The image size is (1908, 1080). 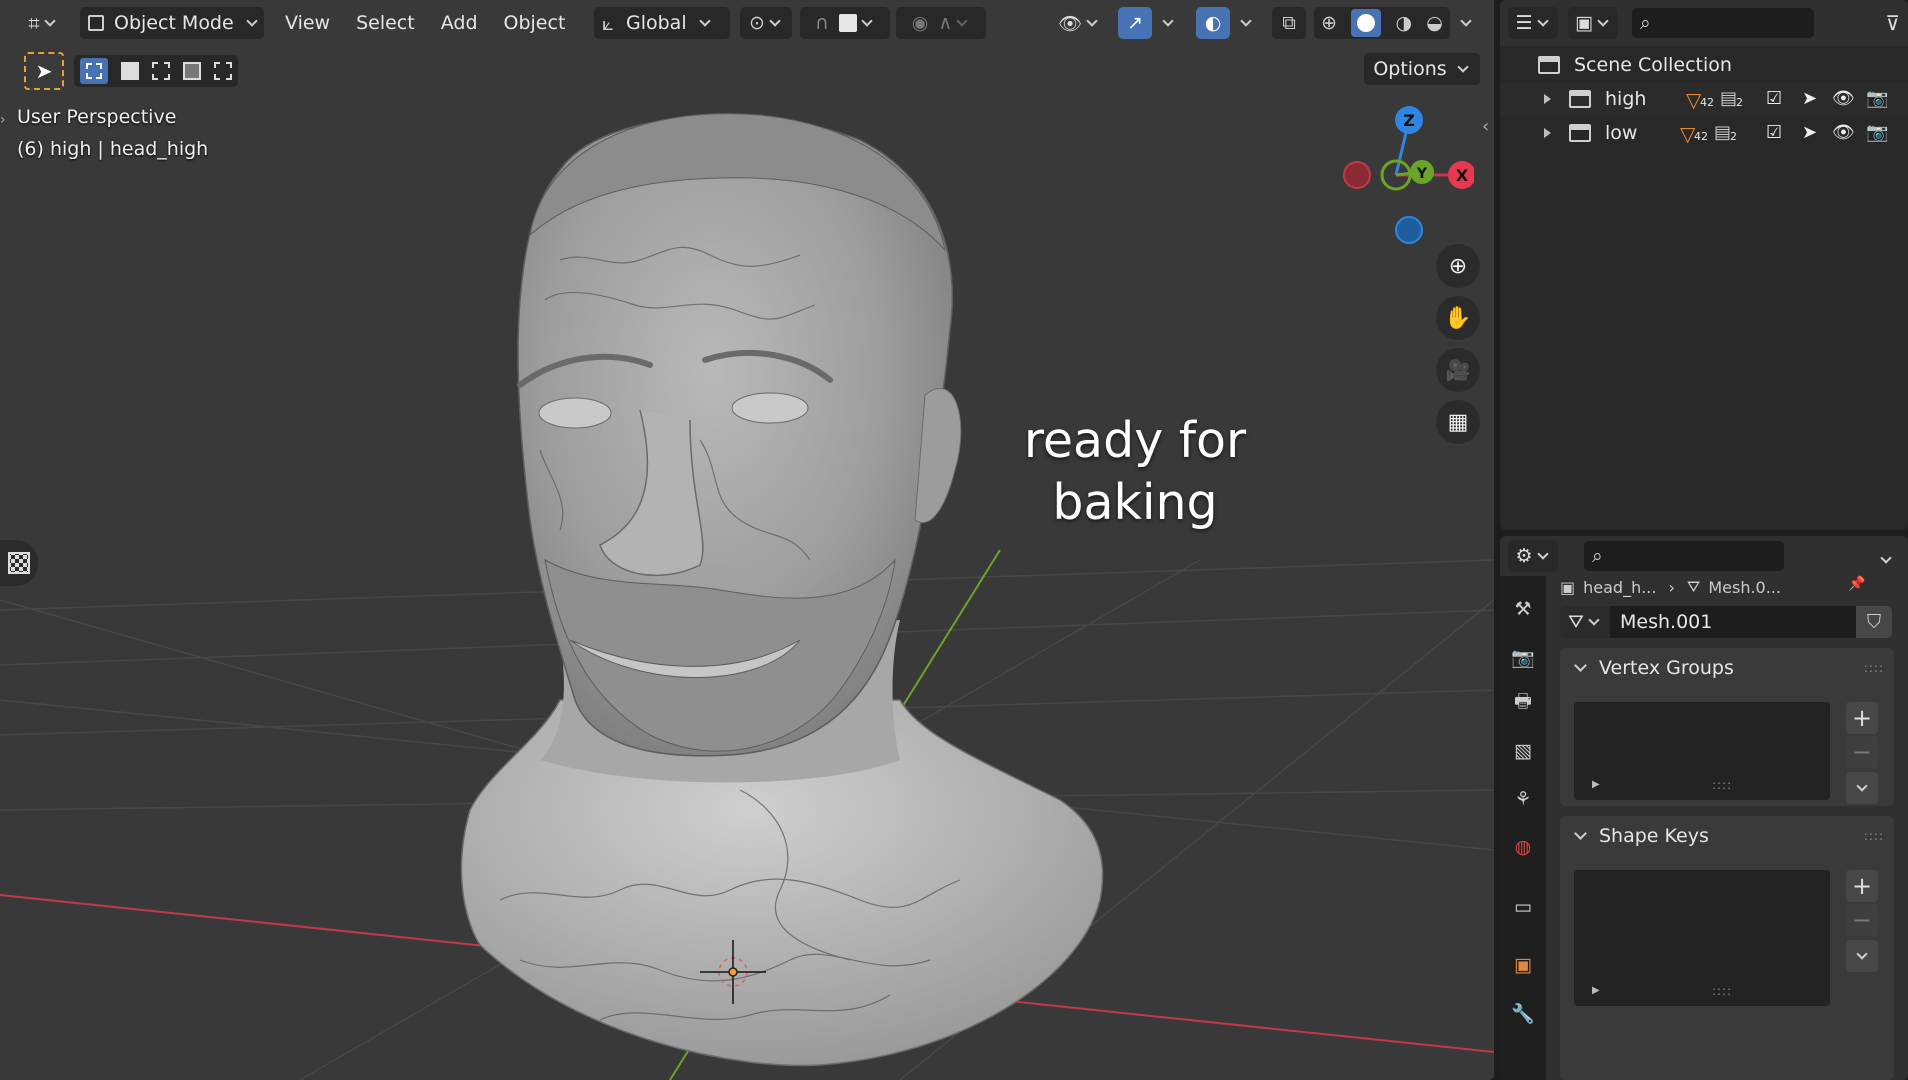 What do you see at coordinates (1704, 65) in the screenshot?
I see `scene-collection-row: Scene Collection` at bounding box center [1704, 65].